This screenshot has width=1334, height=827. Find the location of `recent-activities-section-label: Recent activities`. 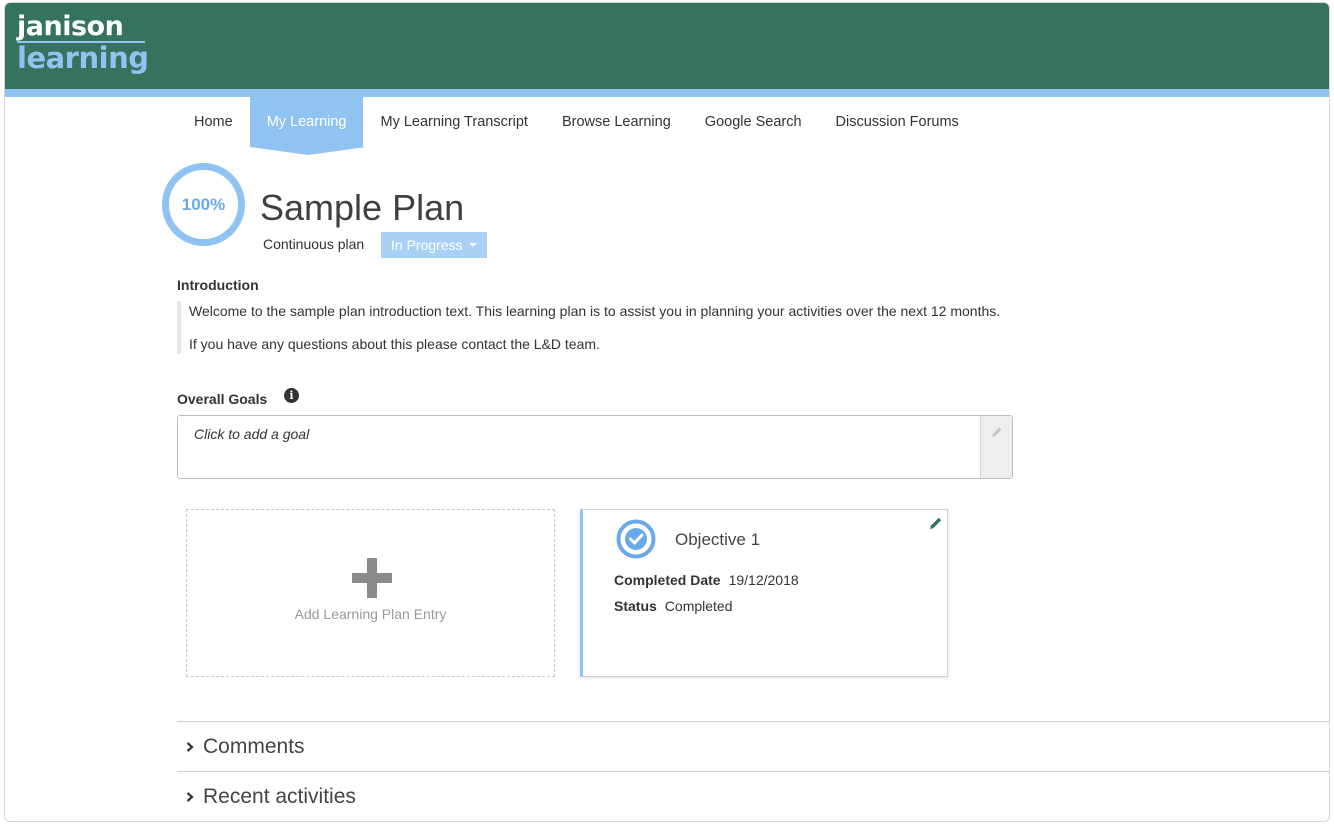

recent-activities-section-label: Recent activities is located at coordinates (279, 796).